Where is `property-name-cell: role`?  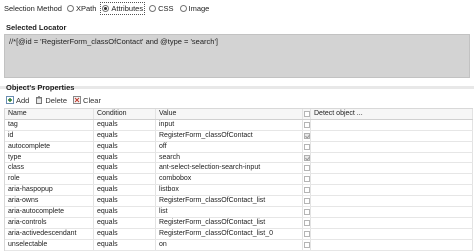
property-name-cell: role is located at coordinates (49, 179).